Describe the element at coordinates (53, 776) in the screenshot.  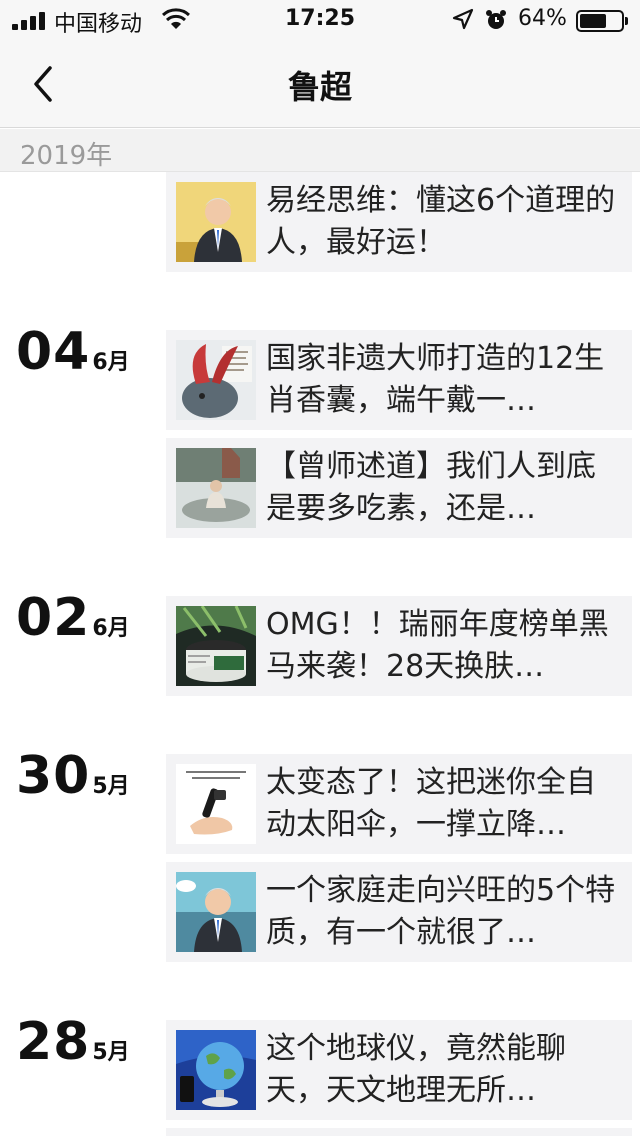
I see `date-day: 30` at that location.